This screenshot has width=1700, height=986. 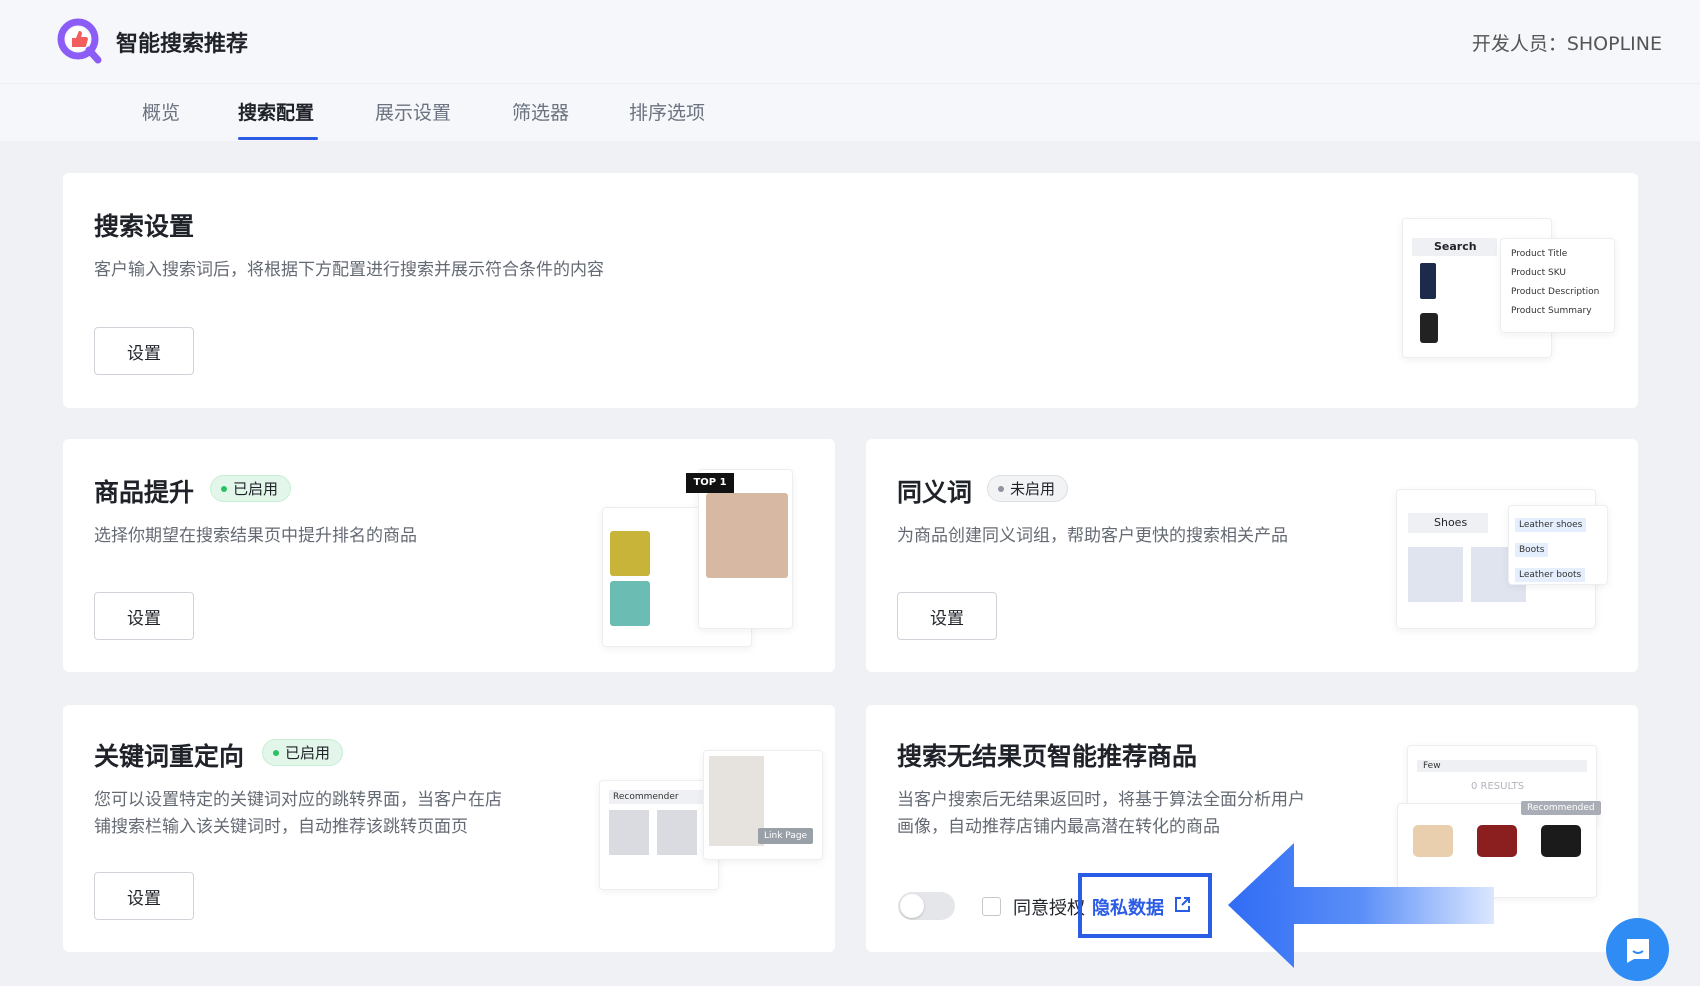 What do you see at coordinates (1058, 827) in the screenshot?
I see `card-description-line-2: 画像，自动推荐店铺内最高潜在转化的商品` at bounding box center [1058, 827].